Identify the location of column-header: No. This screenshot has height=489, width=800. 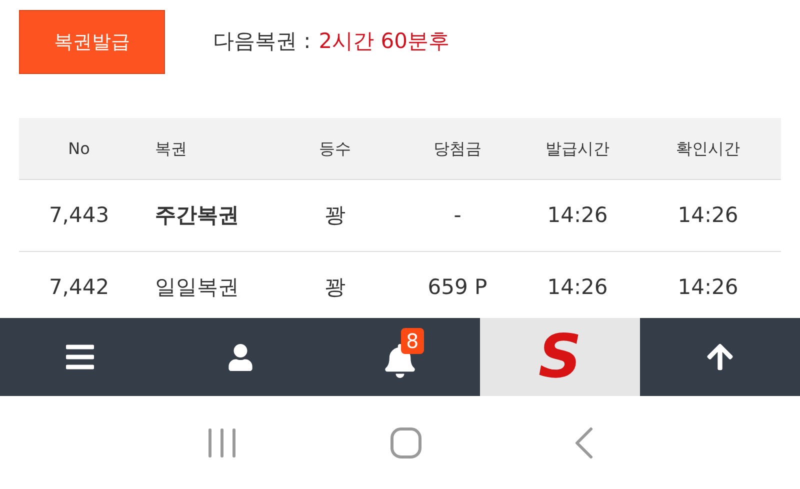
(79, 149).